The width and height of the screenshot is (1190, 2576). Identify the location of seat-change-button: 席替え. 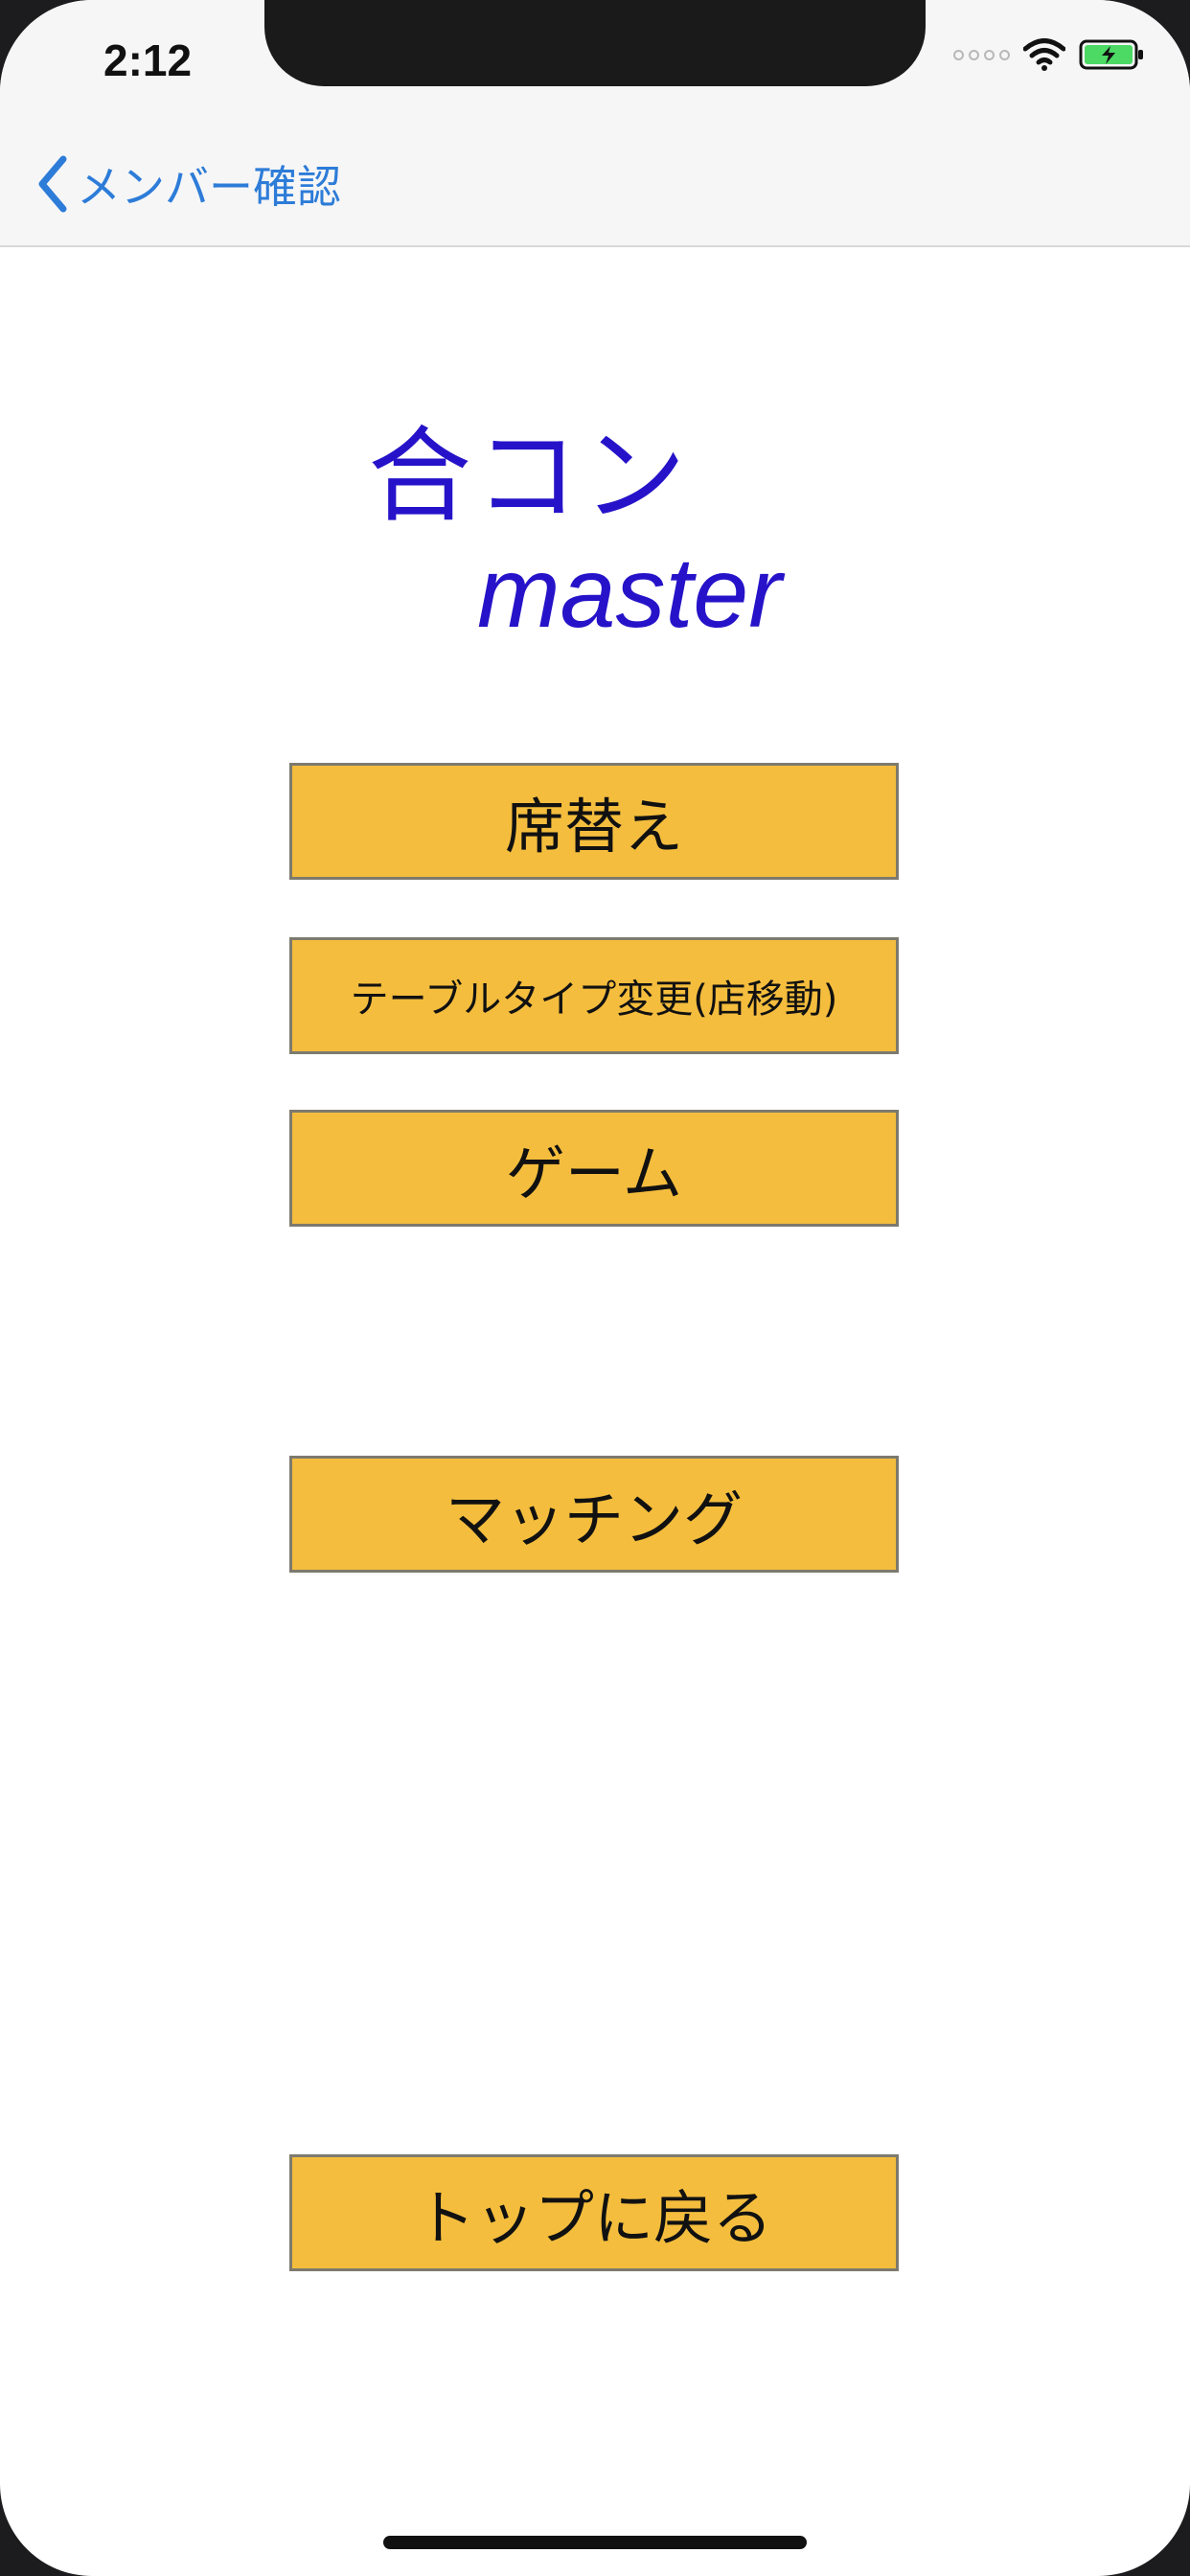
(594, 821).